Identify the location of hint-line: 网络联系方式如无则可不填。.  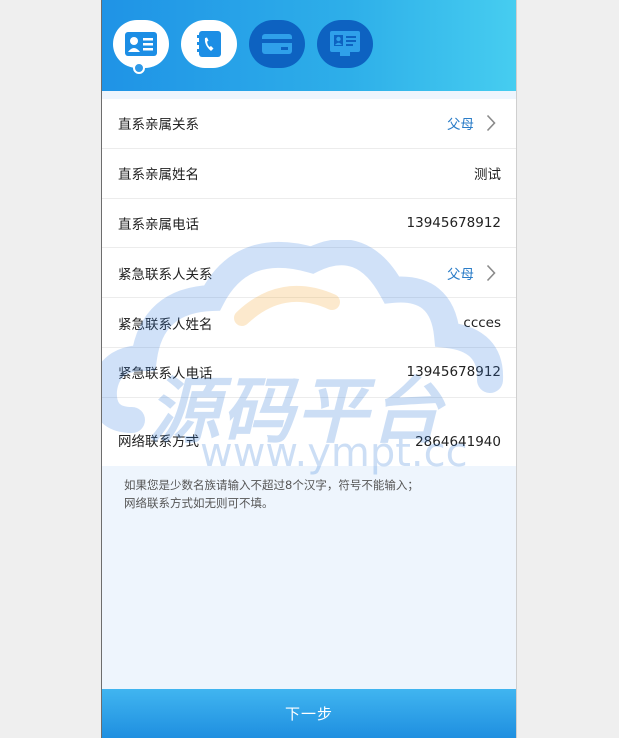
(199, 503).